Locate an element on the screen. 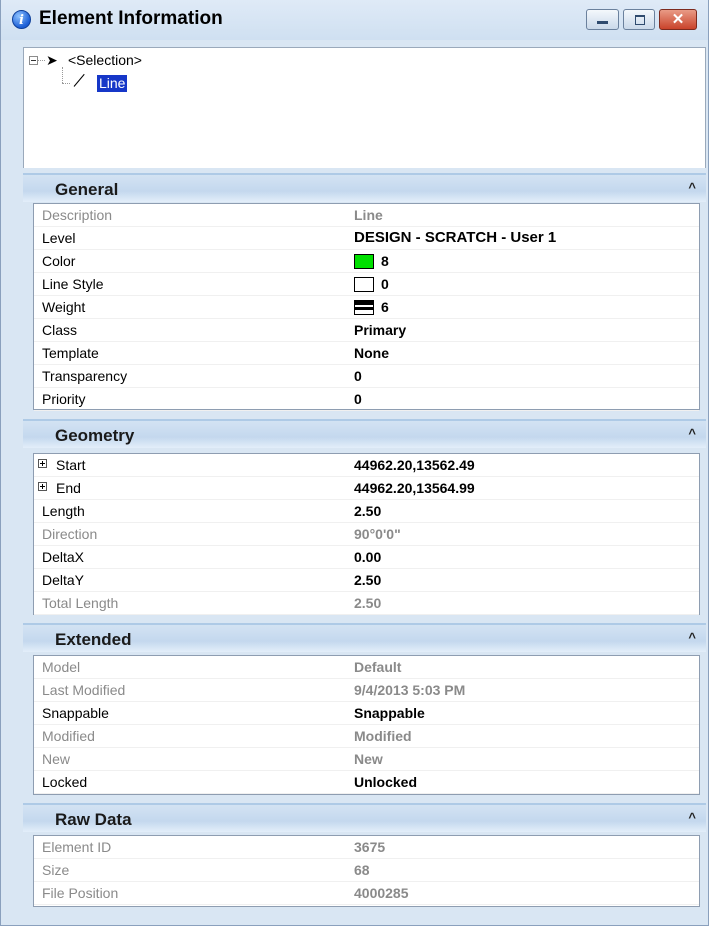 The height and width of the screenshot is (926, 709). property-row: Size 68 is located at coordinates (366, 870).